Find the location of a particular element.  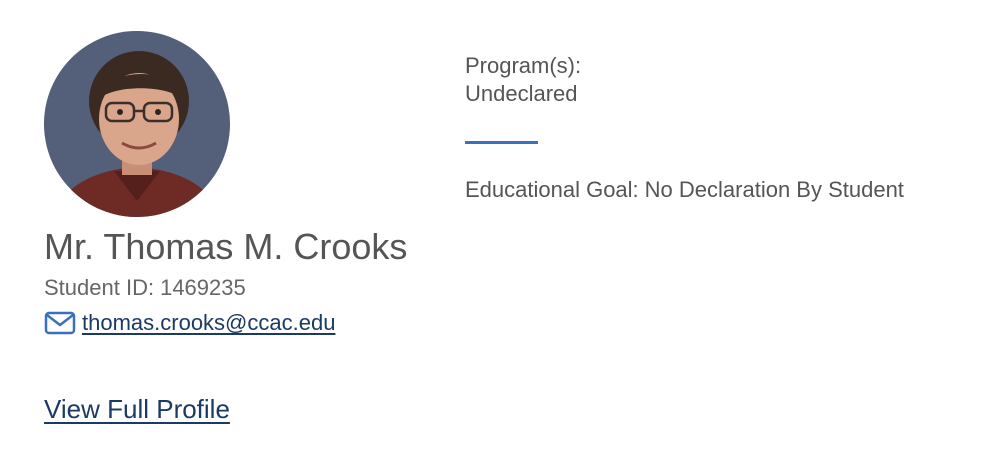

section-divider is located at coordinates (501, 142).